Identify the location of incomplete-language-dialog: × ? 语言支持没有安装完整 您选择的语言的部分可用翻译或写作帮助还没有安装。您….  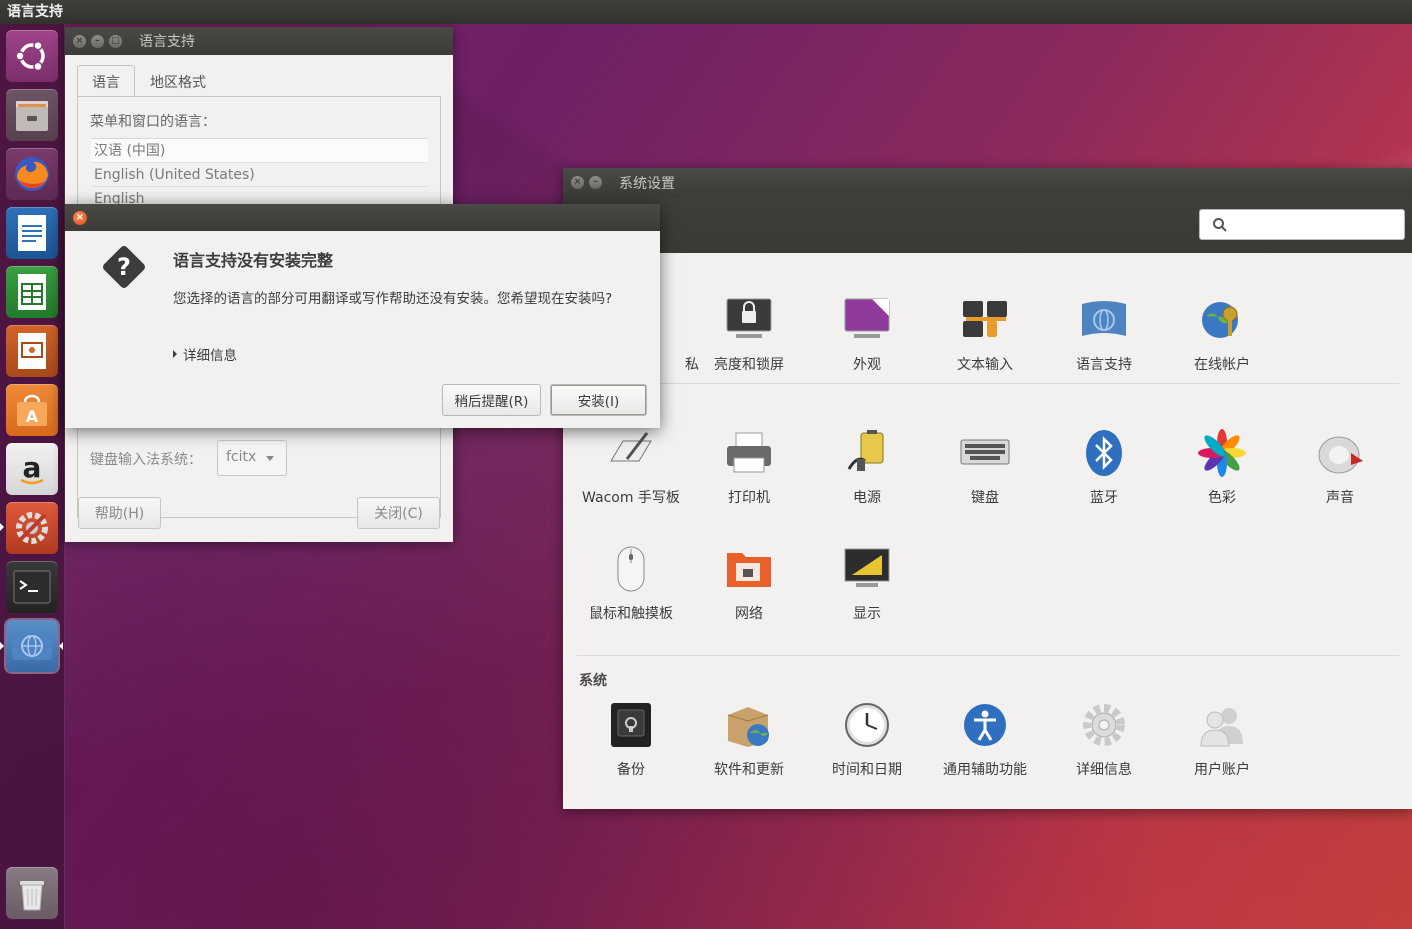
(362, 316).